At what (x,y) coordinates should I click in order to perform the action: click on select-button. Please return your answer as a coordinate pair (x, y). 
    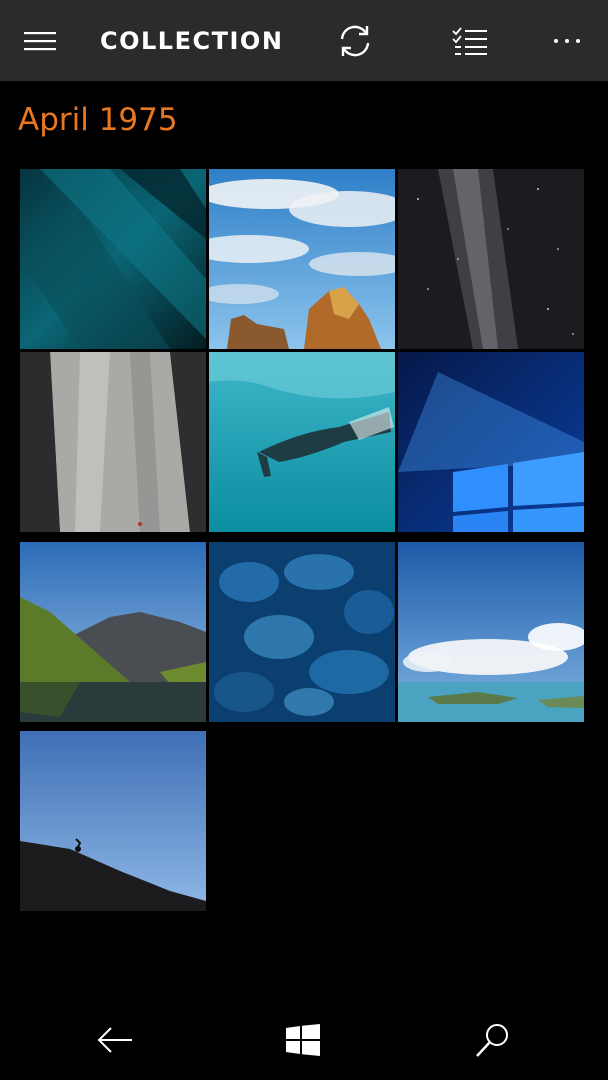
    Looking at the image, I should click on (470, 40).